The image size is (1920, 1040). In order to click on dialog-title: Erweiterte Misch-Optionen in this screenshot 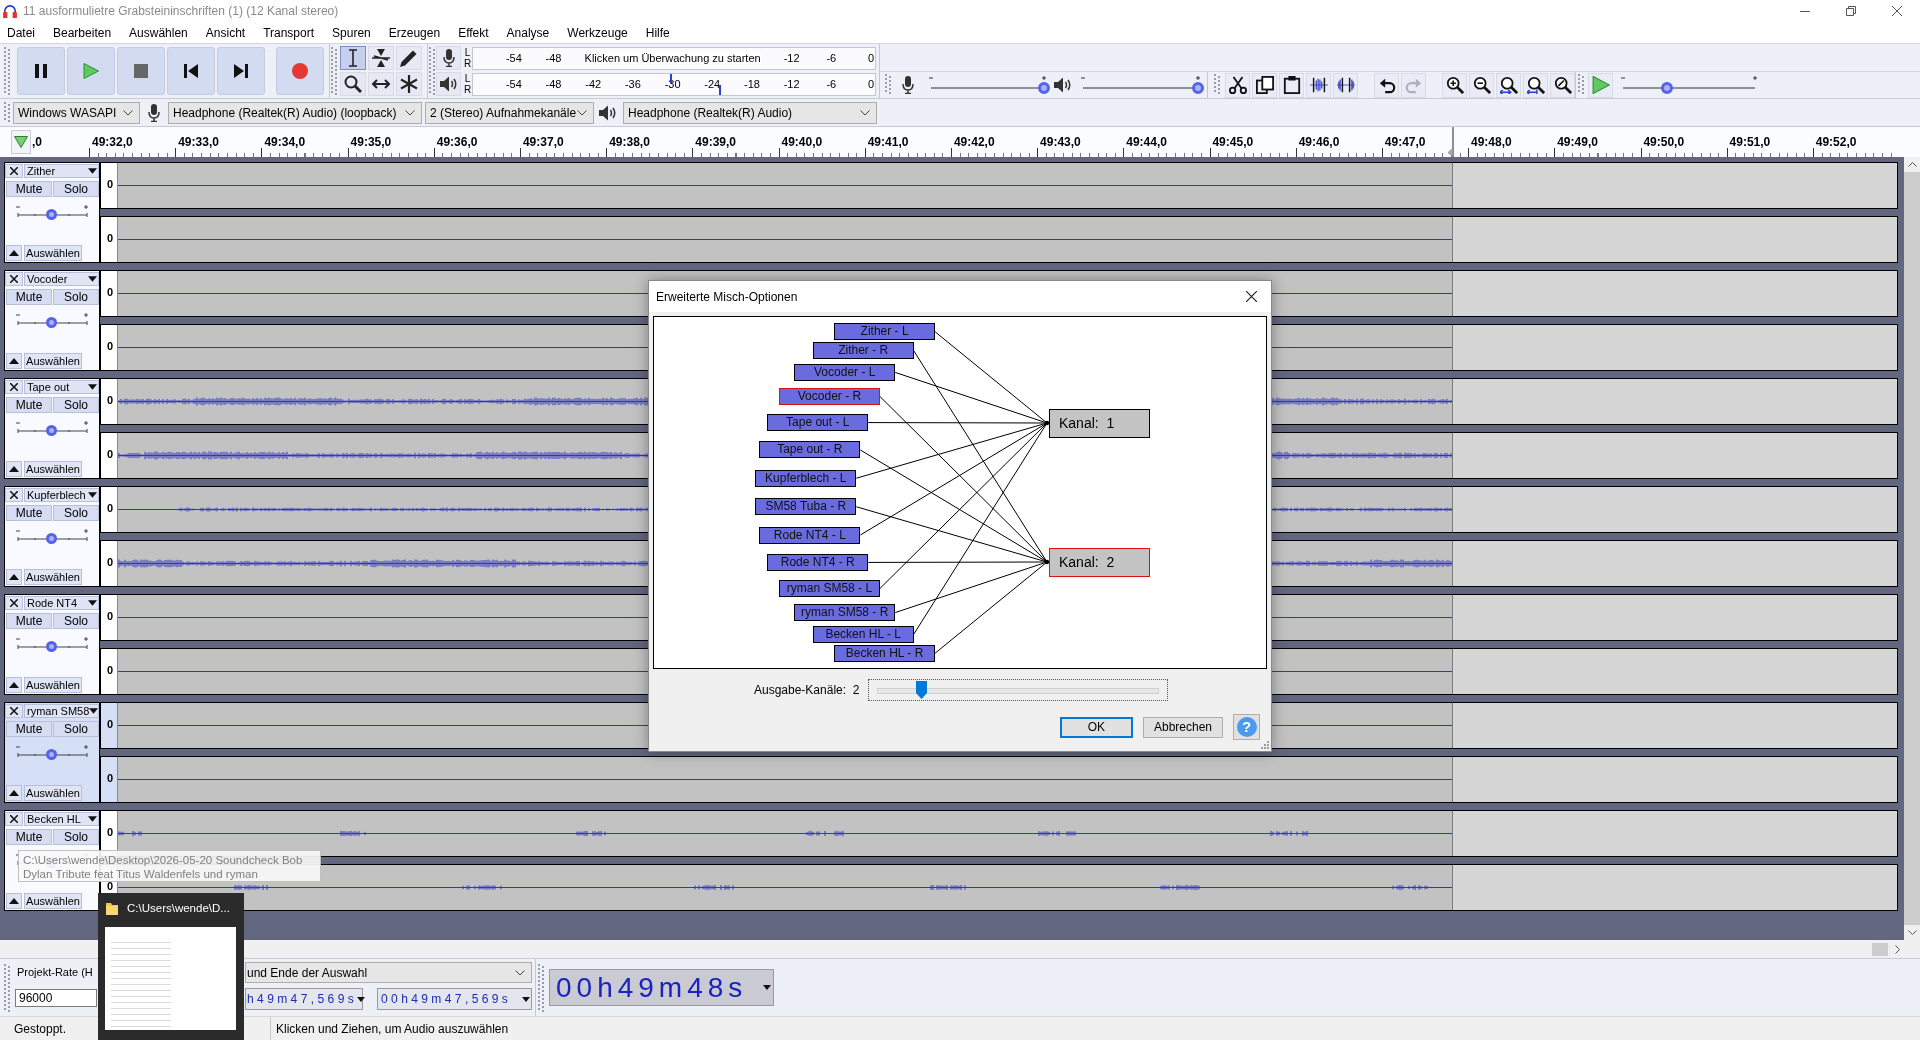, I will do `click(727, 296)`.